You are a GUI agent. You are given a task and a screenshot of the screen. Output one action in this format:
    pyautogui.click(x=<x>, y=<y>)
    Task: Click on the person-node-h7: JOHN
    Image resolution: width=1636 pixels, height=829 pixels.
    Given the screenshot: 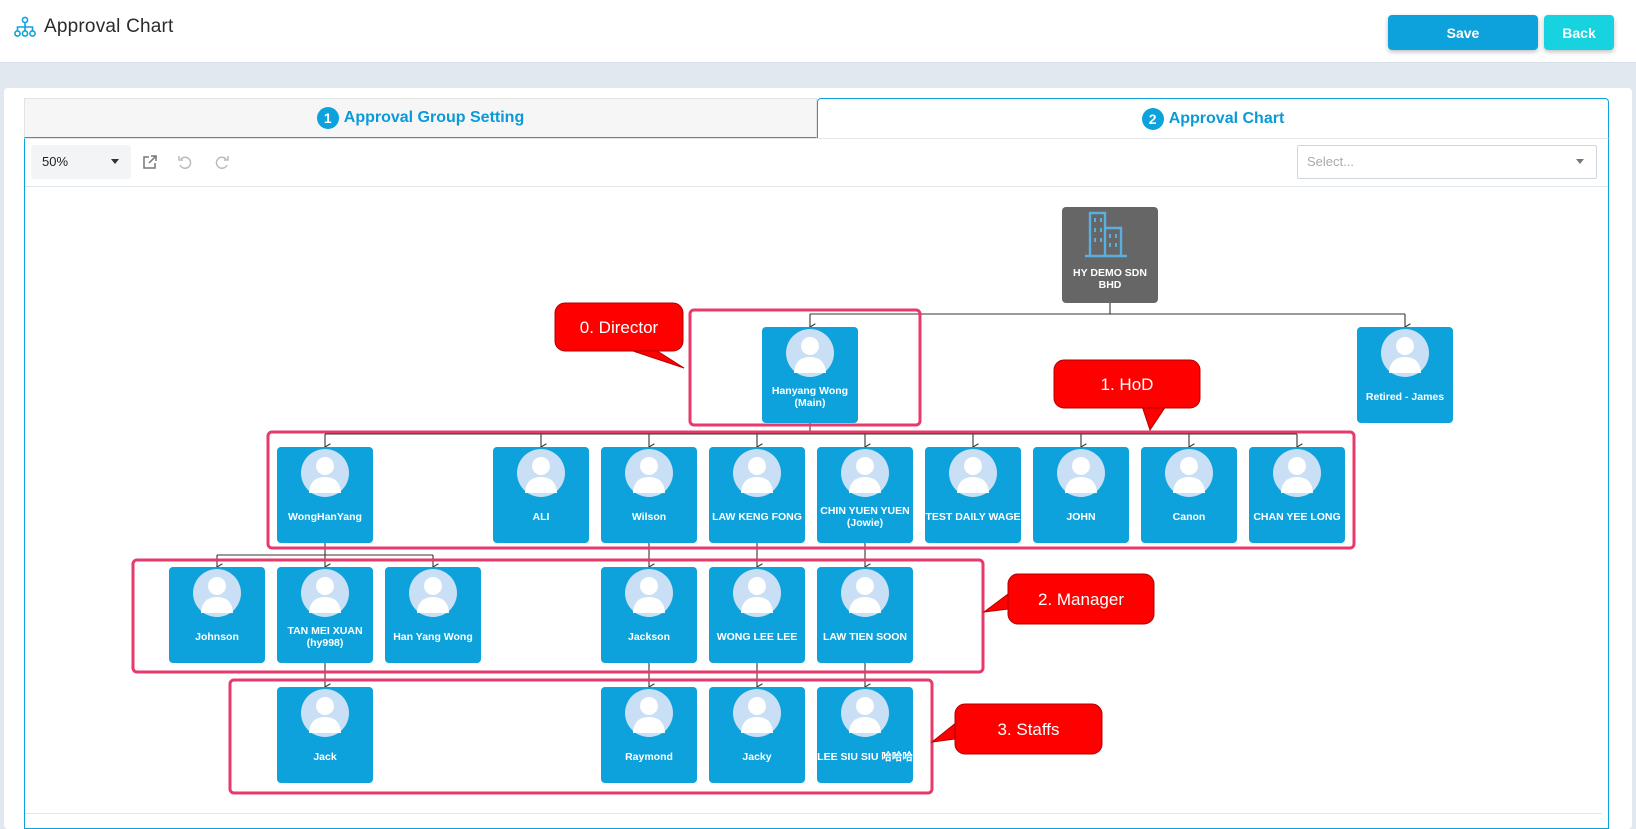 What is the action you would take?
    pyautogui.click(x=1081, y=495)
    